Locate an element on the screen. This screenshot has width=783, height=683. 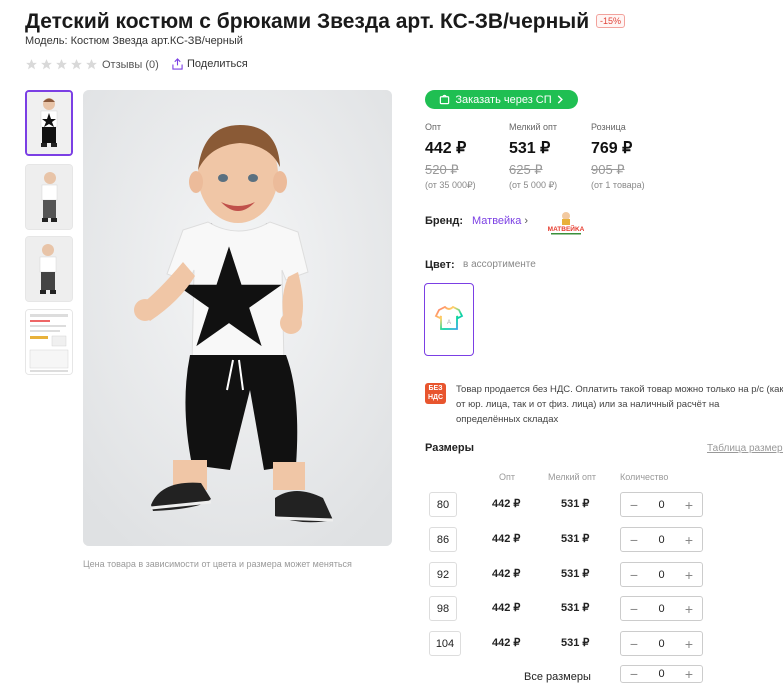
chevron-right-icon is located at coordinates (560, 99).